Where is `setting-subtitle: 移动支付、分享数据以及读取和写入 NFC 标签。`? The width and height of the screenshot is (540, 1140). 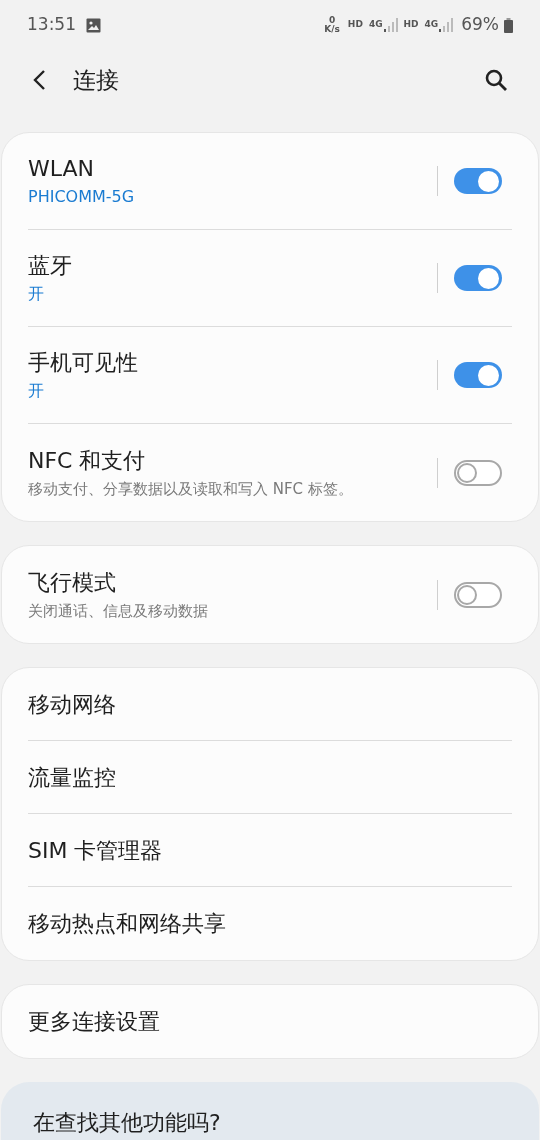
setting-subtitle: 移动支付、分享数据以及读取和写入 NFC 标签。 is located at coordinates (190, 489).